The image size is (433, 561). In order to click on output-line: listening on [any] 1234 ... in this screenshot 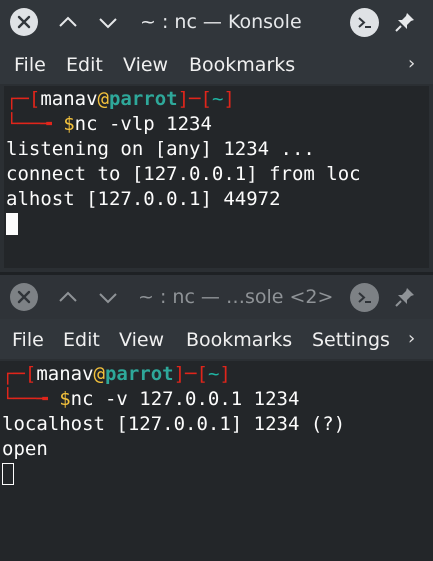, I will do `click(160, 149)`.